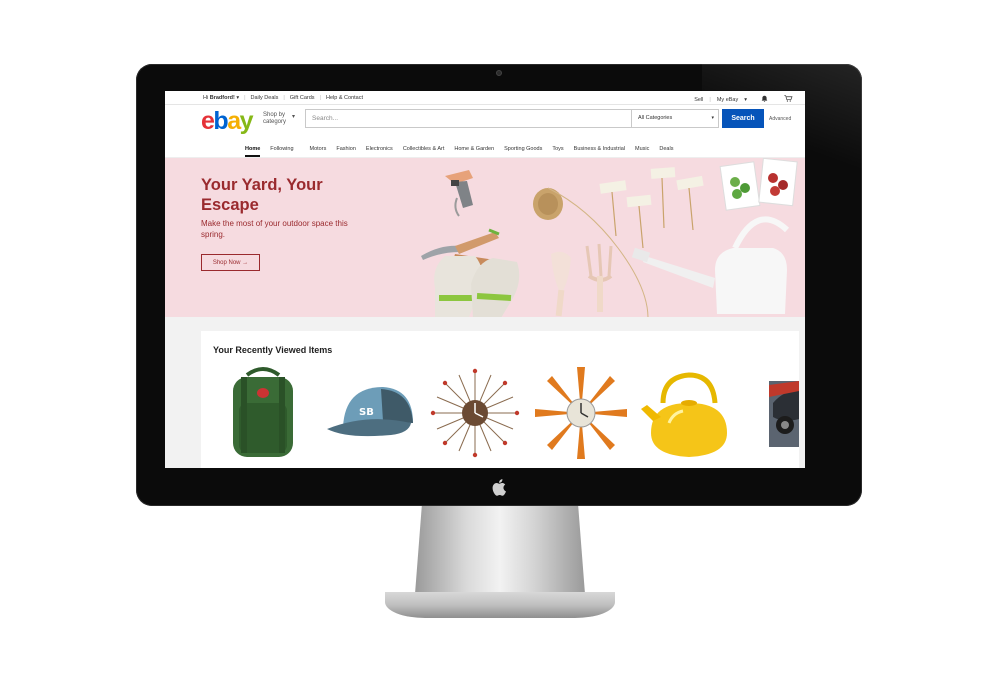 The image size is (1000, 679). Describe the element at coordinates (500, 488) in the screenshot. I see `apple-logo-icon` at that location.